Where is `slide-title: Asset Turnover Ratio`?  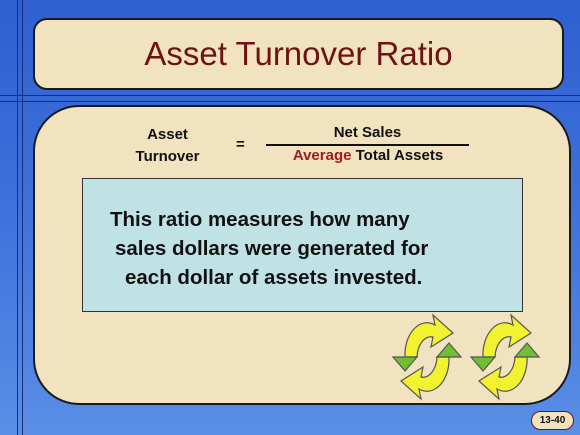
slide-title: Asset Turnover Ratio is located at coordinates (298, 53).